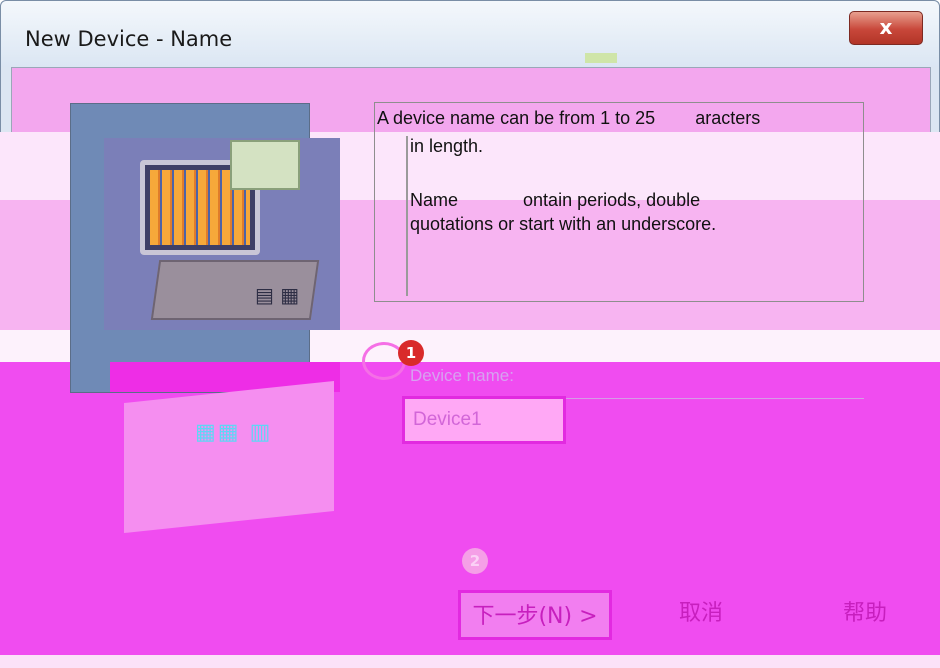 This screenshot has width=940, height=668. Describe the element at coordinates (601, 58) in the screenshot. I see `title-accent` at that location.